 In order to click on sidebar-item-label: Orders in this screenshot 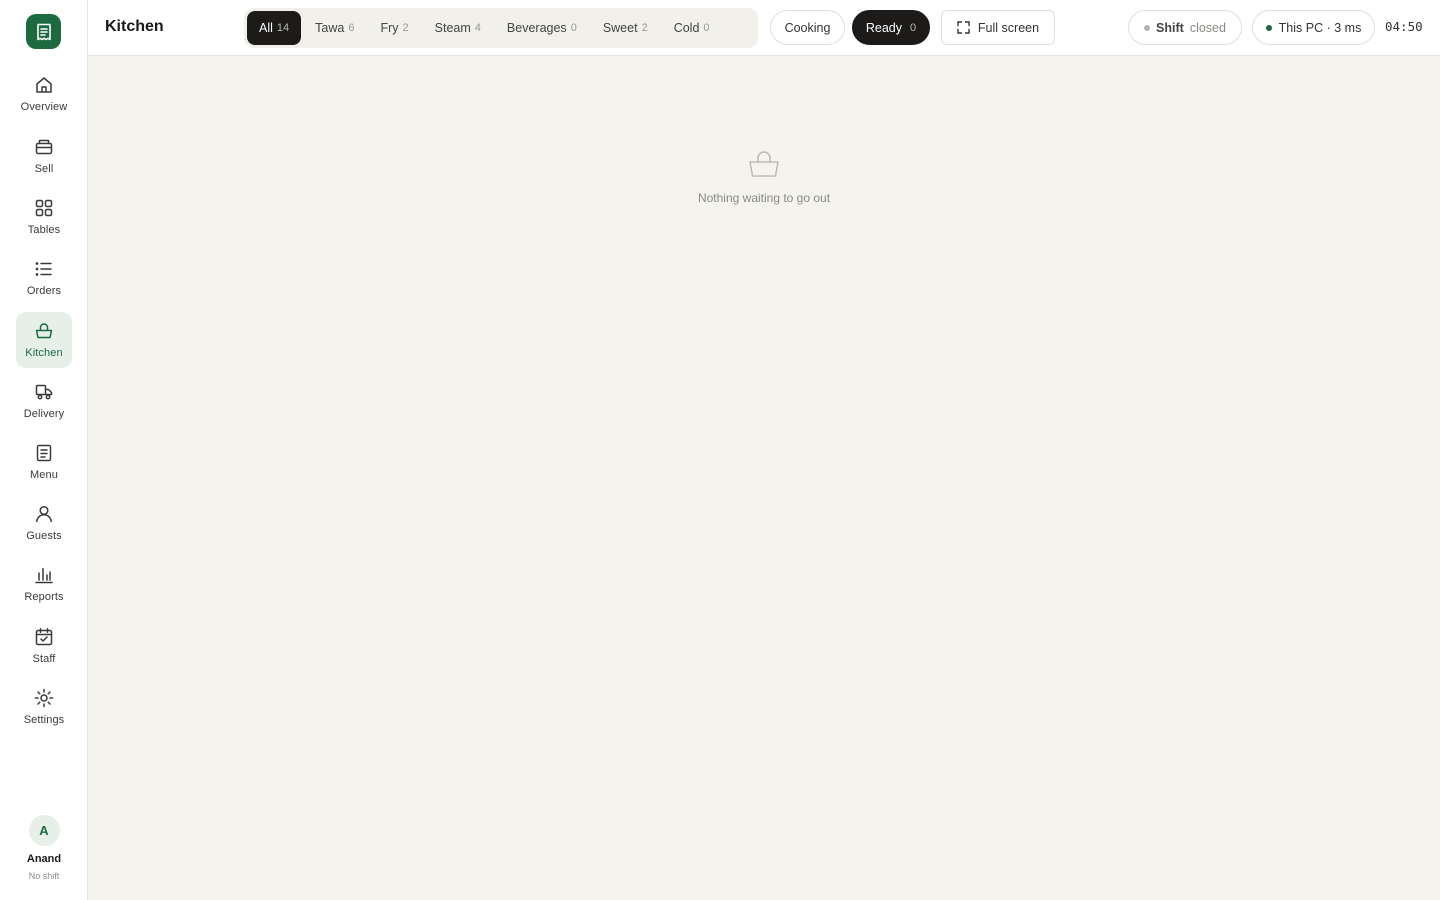, I will do `click(44, 291)`.